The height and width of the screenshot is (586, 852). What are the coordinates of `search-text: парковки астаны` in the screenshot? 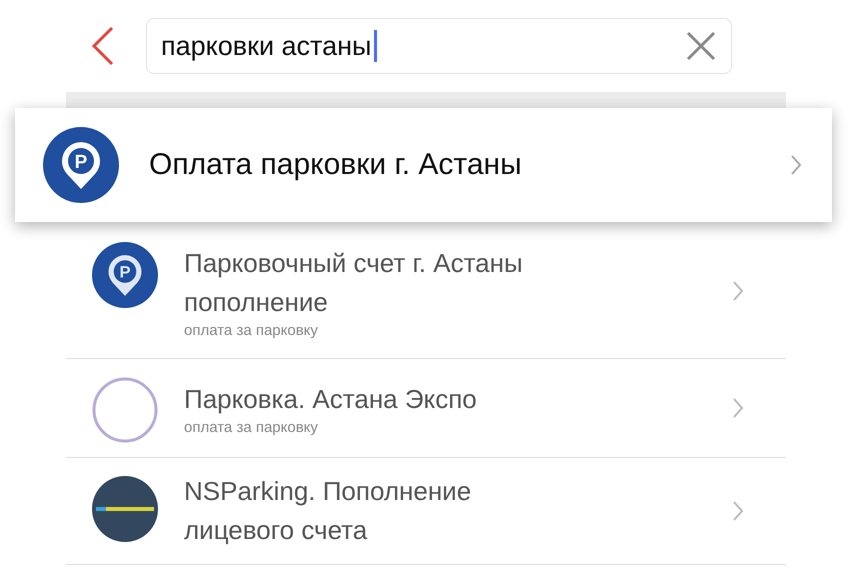 It's located at (266, 46).